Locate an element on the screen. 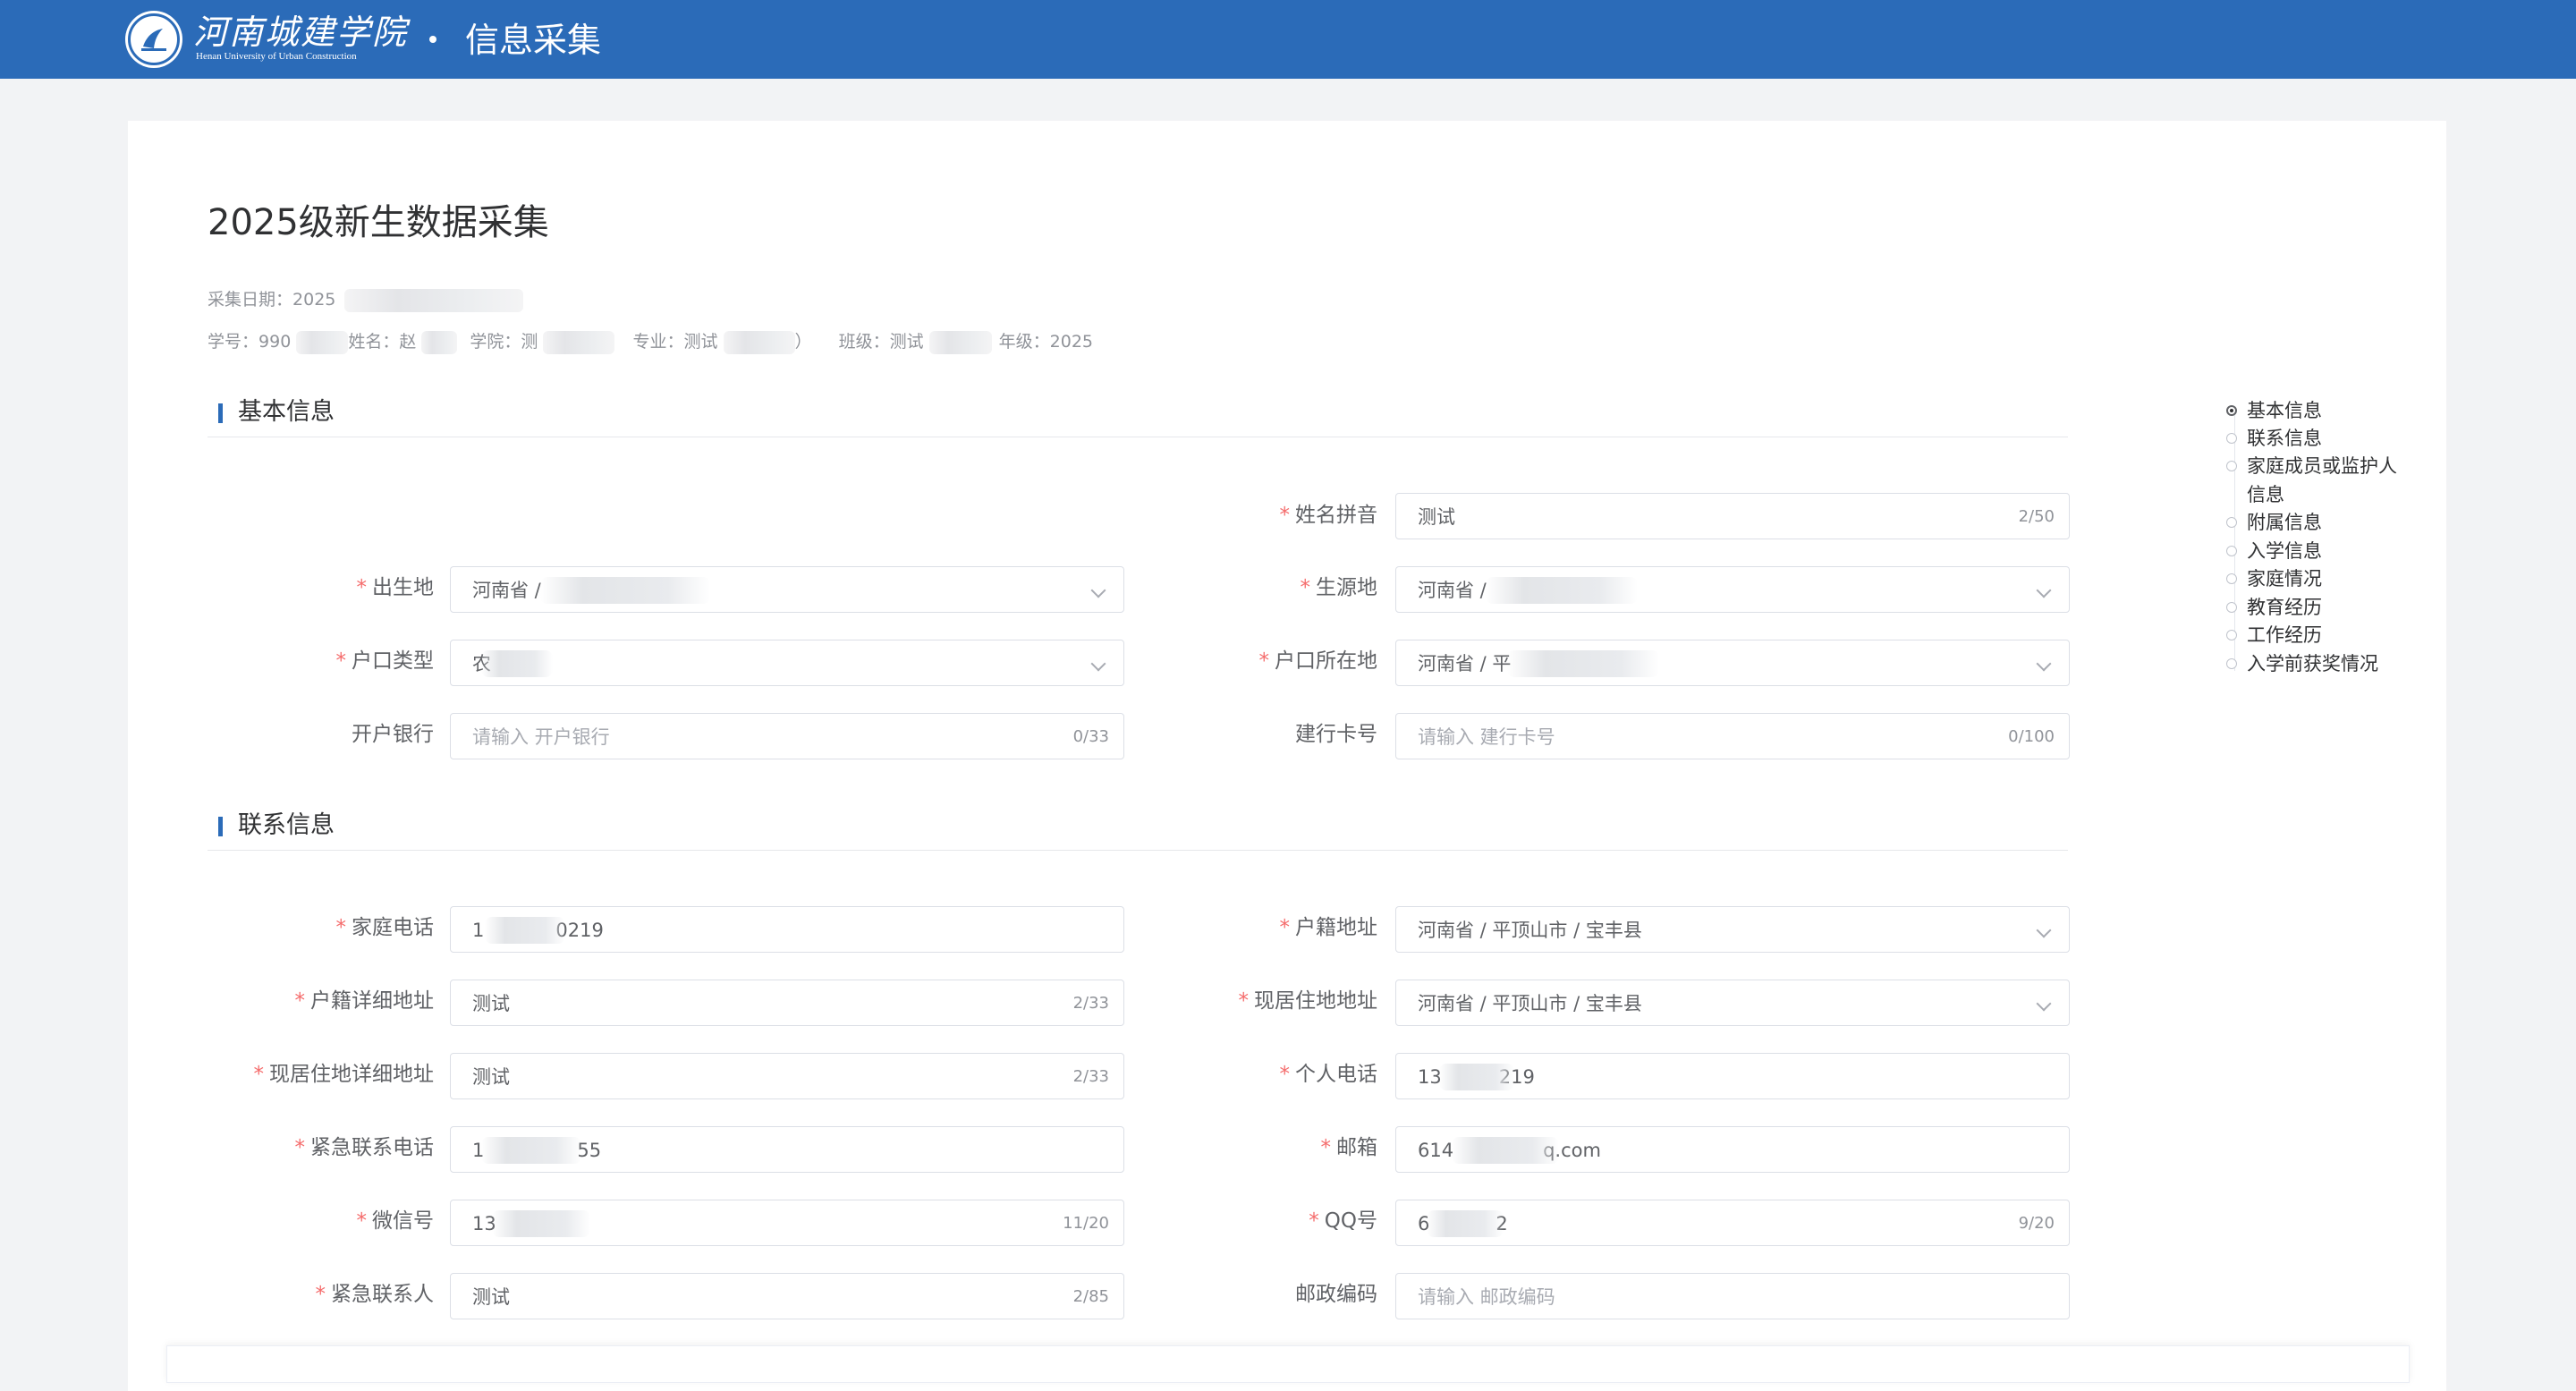  hukou-detail-count: 2/33 is located at coordinates (1090, 1003).